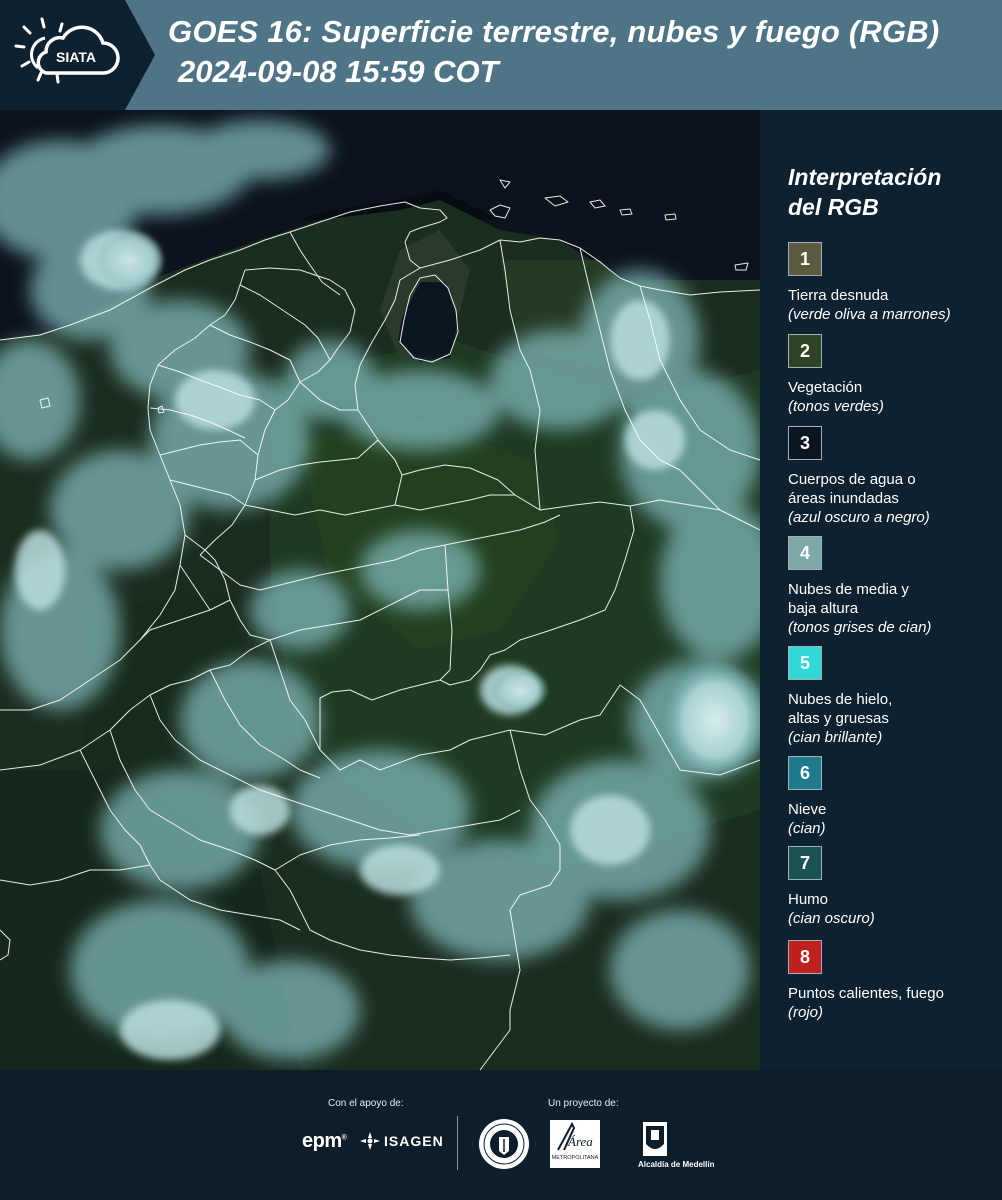 The width and height of the screenshot is (1002, 1200). I want to click on svg-text: METROPOLITANA, so click(575, 1158).